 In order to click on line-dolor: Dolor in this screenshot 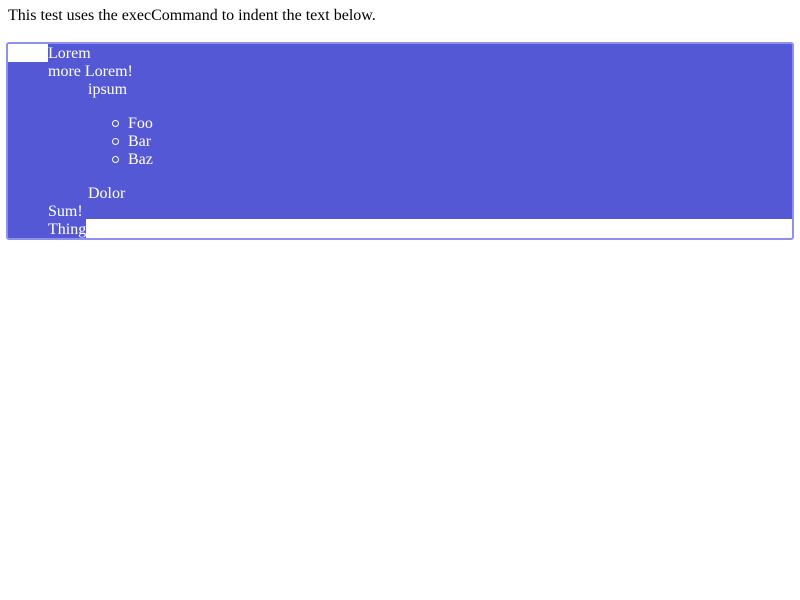, I will do `click(107, 193)`.